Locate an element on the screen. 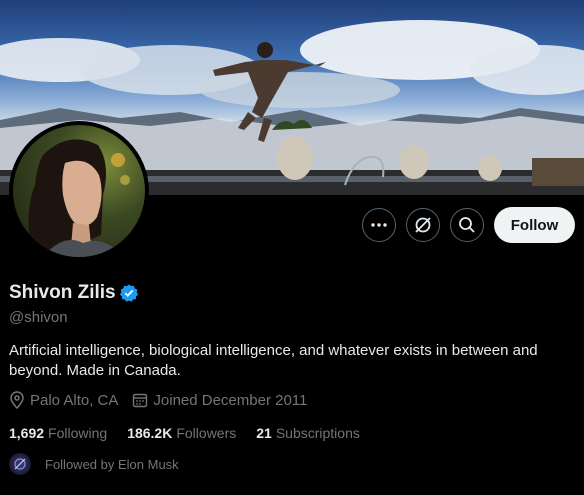  followers-count: 186.2K is located at coordinates (150, 433).